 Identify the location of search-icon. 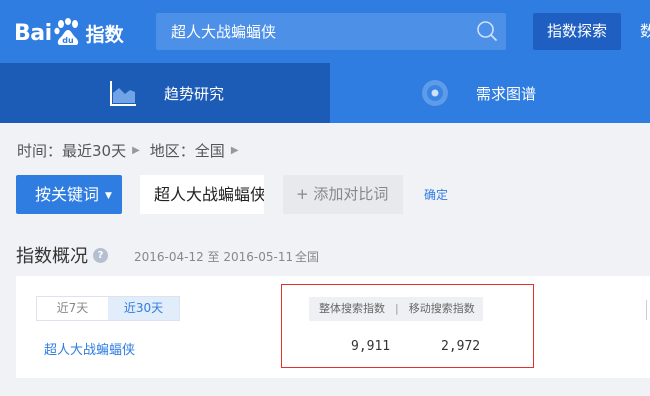
(487, 31).